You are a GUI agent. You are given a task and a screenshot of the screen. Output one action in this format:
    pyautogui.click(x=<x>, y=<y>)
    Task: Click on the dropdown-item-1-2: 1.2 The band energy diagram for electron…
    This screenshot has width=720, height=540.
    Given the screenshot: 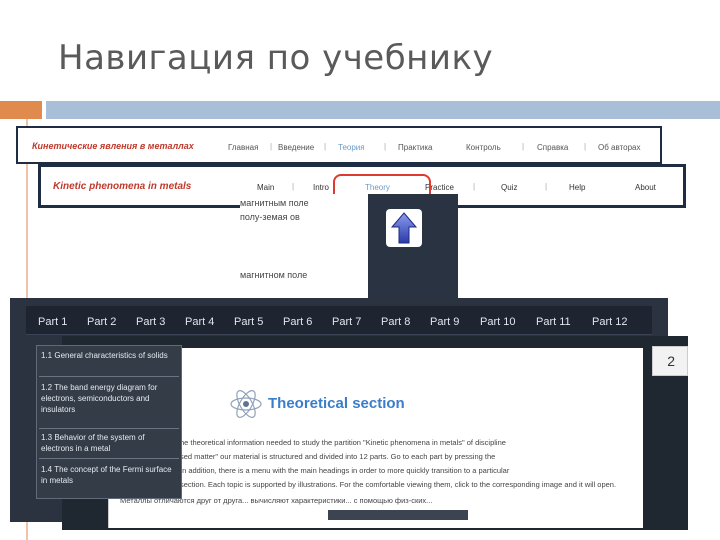 What is the action you would take?
    pyautogui.click(x=109, y=398)
    